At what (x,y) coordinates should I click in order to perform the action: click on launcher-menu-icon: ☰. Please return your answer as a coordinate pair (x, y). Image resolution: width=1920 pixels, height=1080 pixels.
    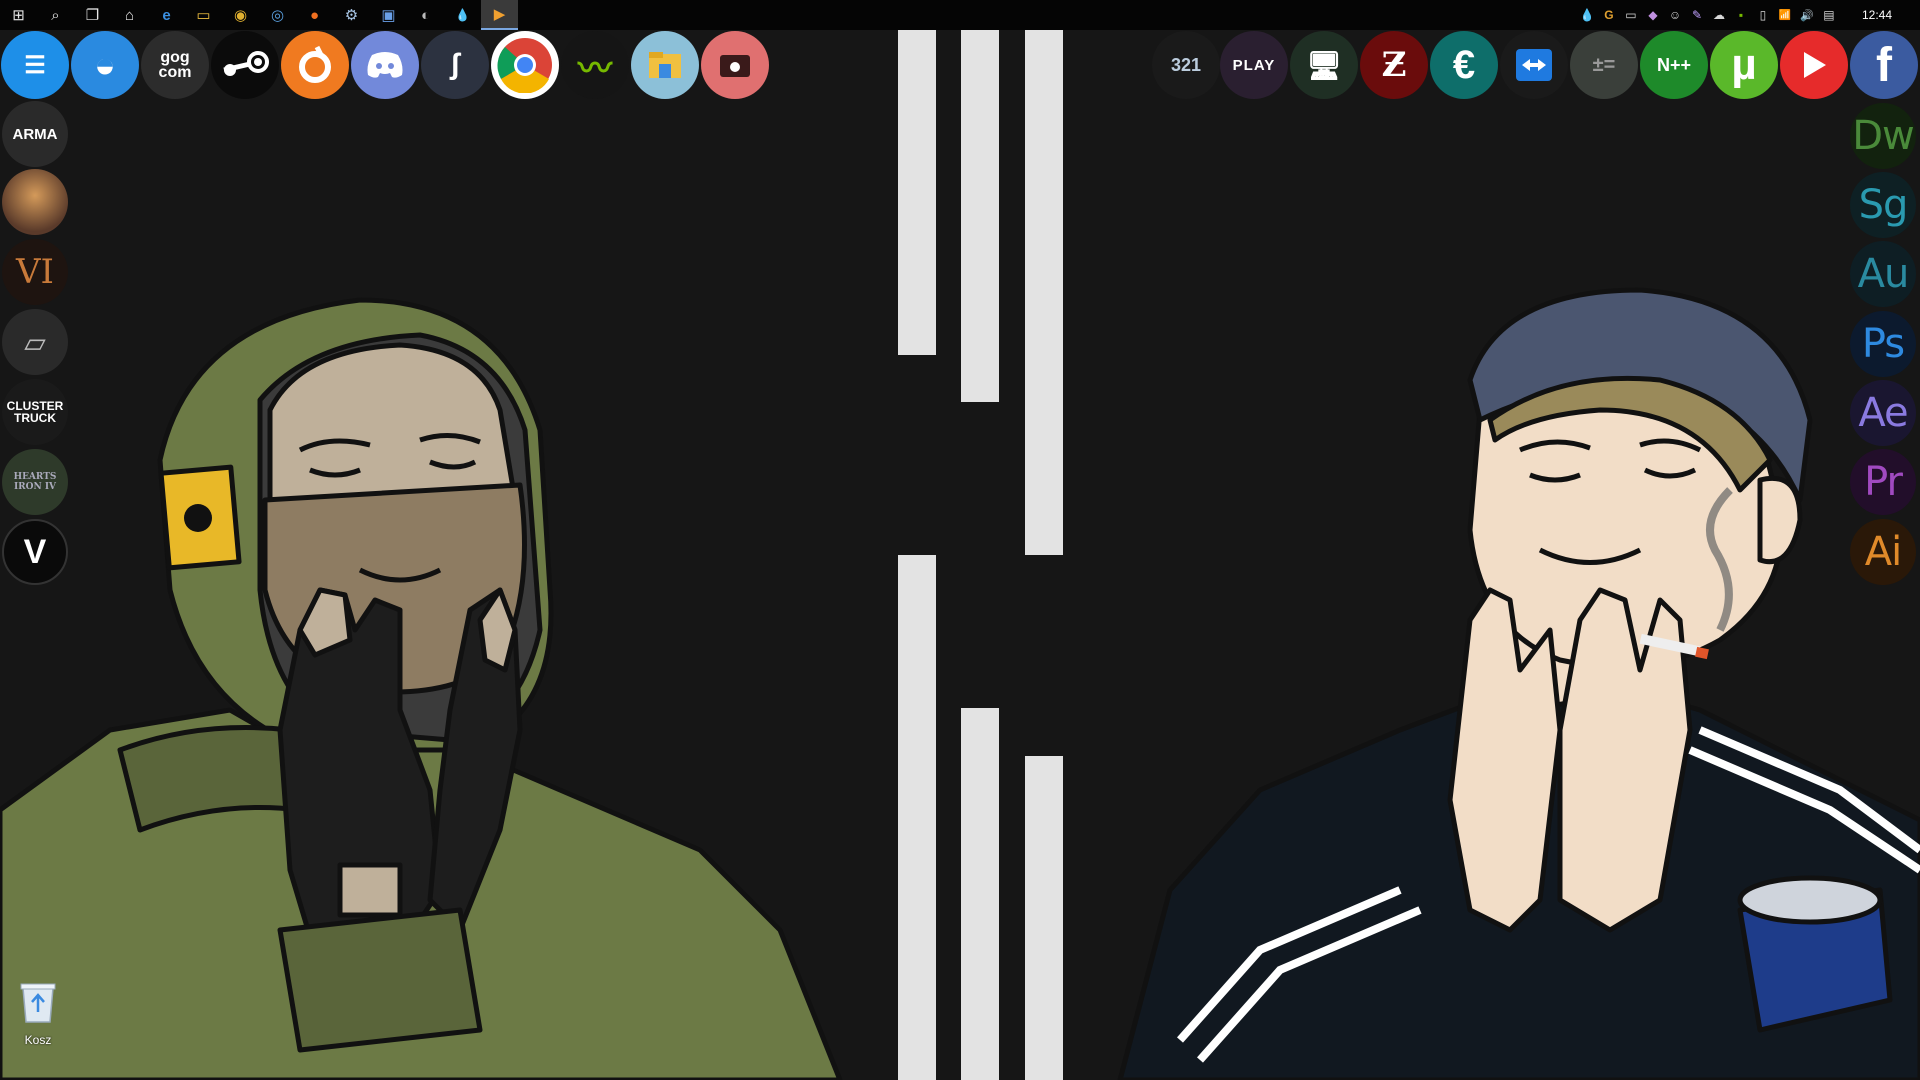
    Looking at the image, I should click on (35, 65).